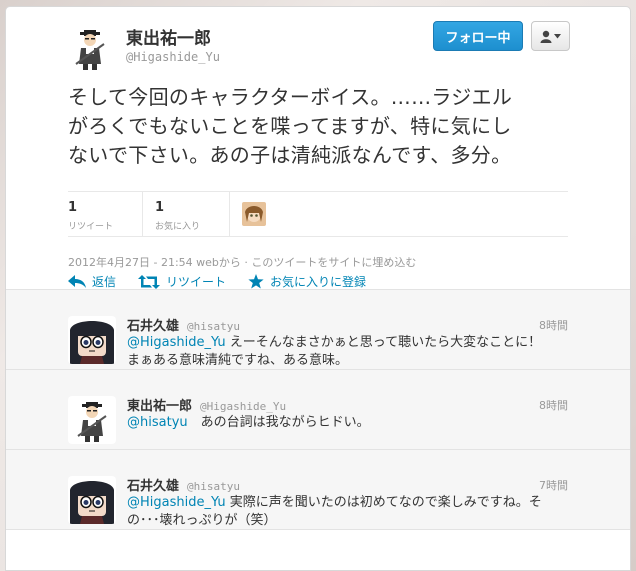  Describe the element at coordinates (192, 214) in the screenshot. I see `favorite-stat: 1 お気に入り` at that location.